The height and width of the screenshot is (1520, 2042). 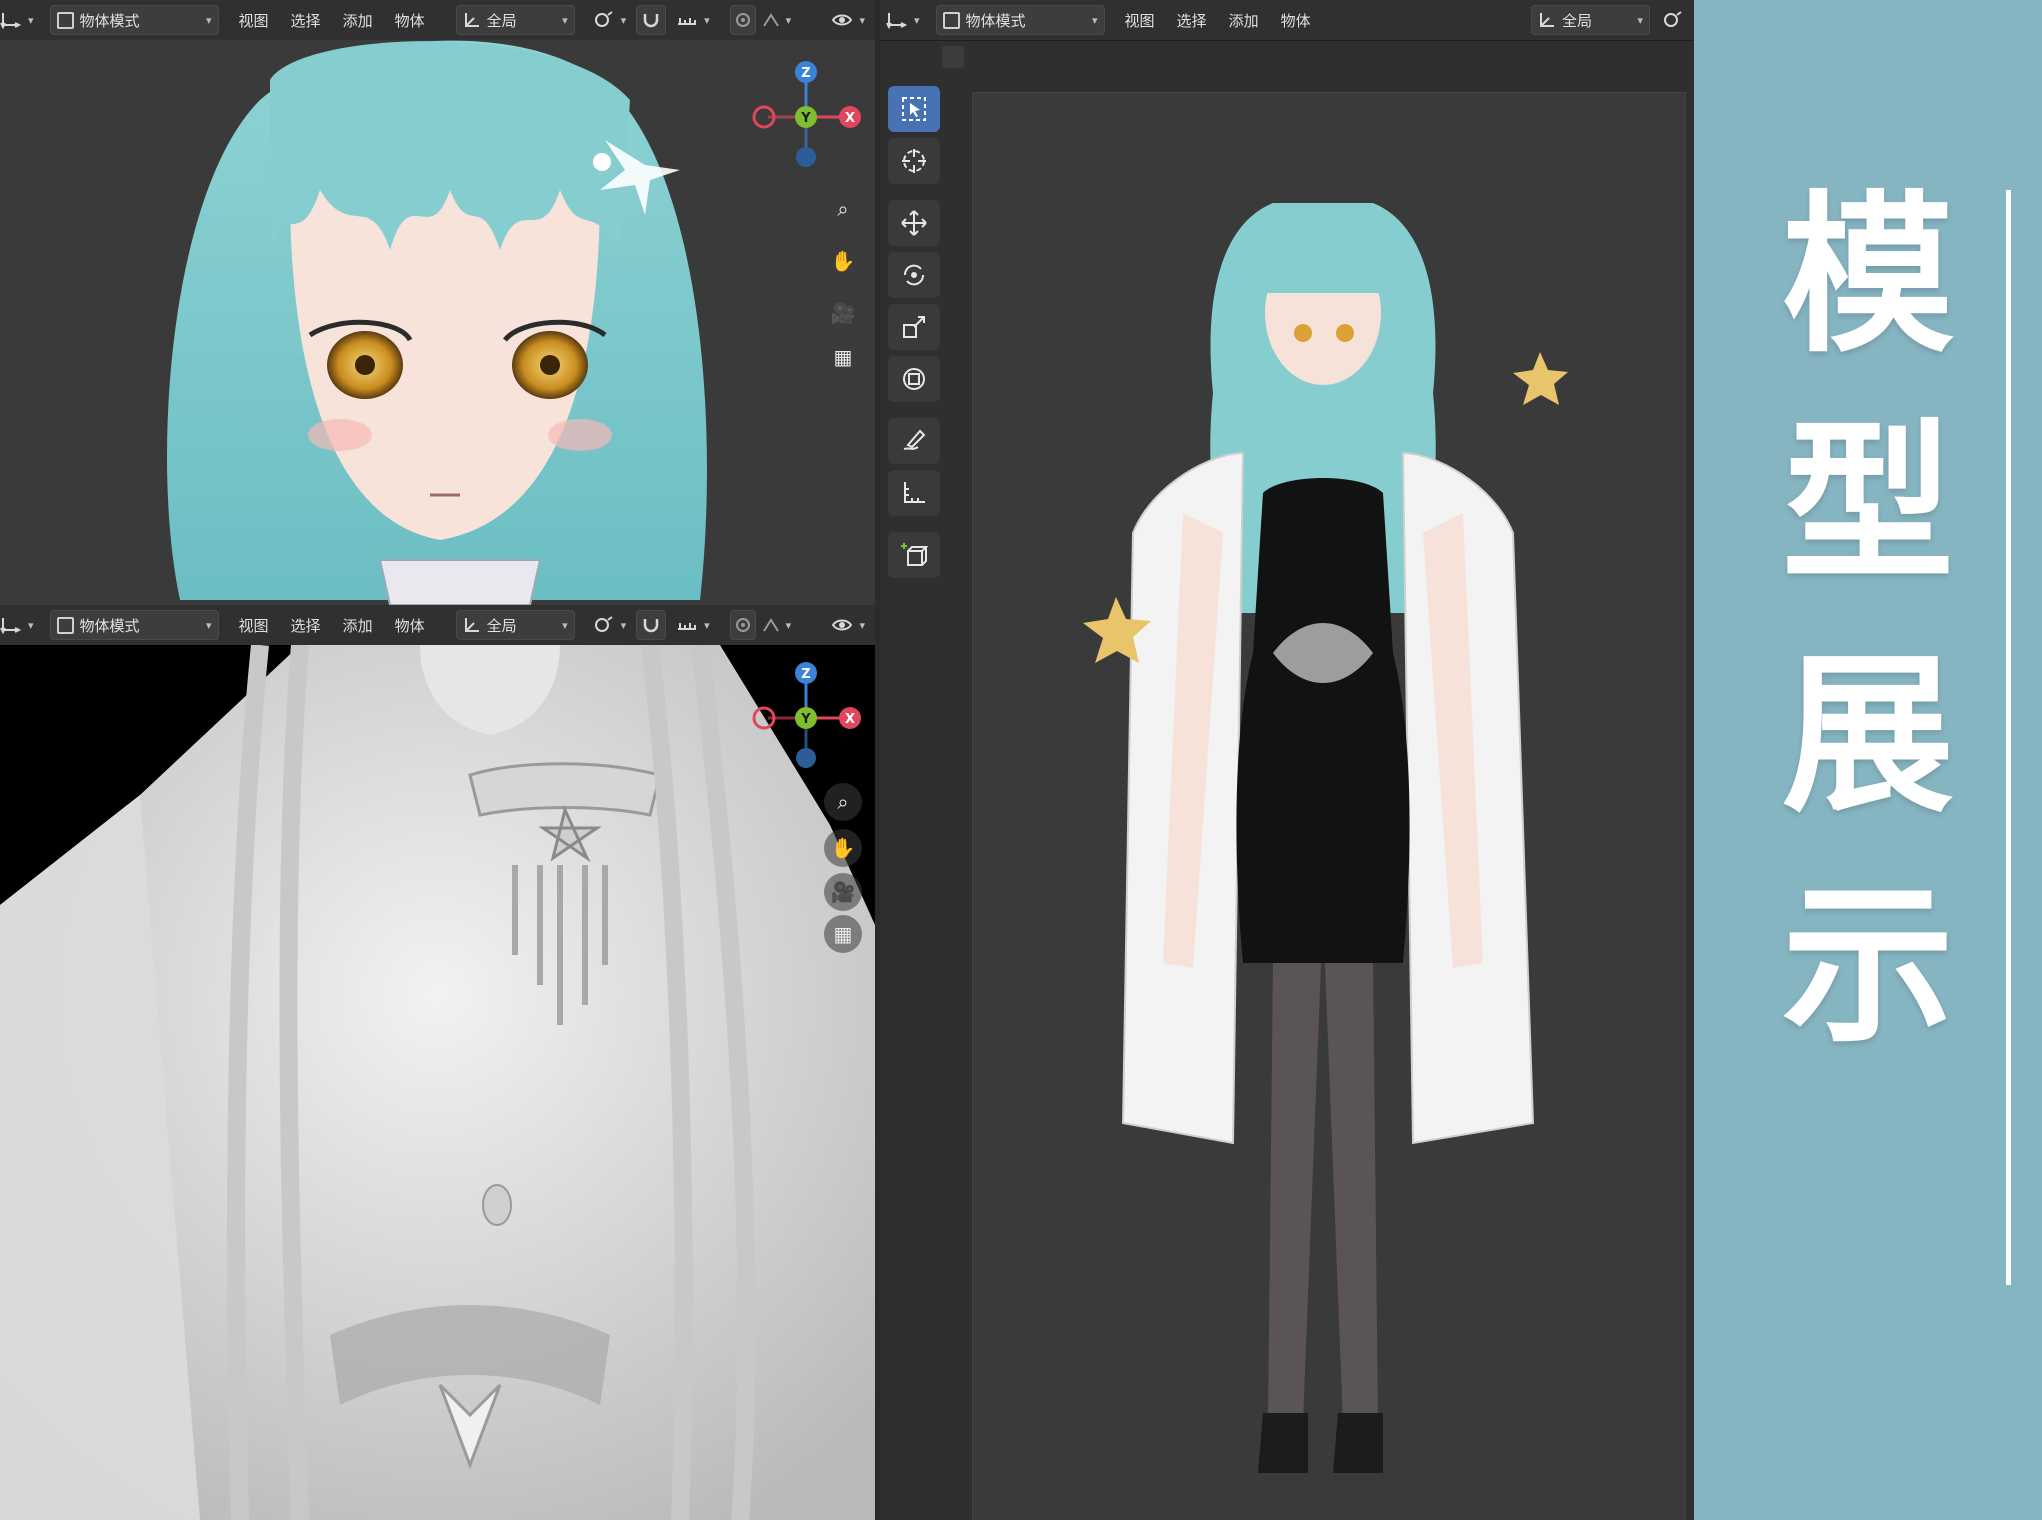 I want to click on rotate-icon, so click(x=914, y=275).